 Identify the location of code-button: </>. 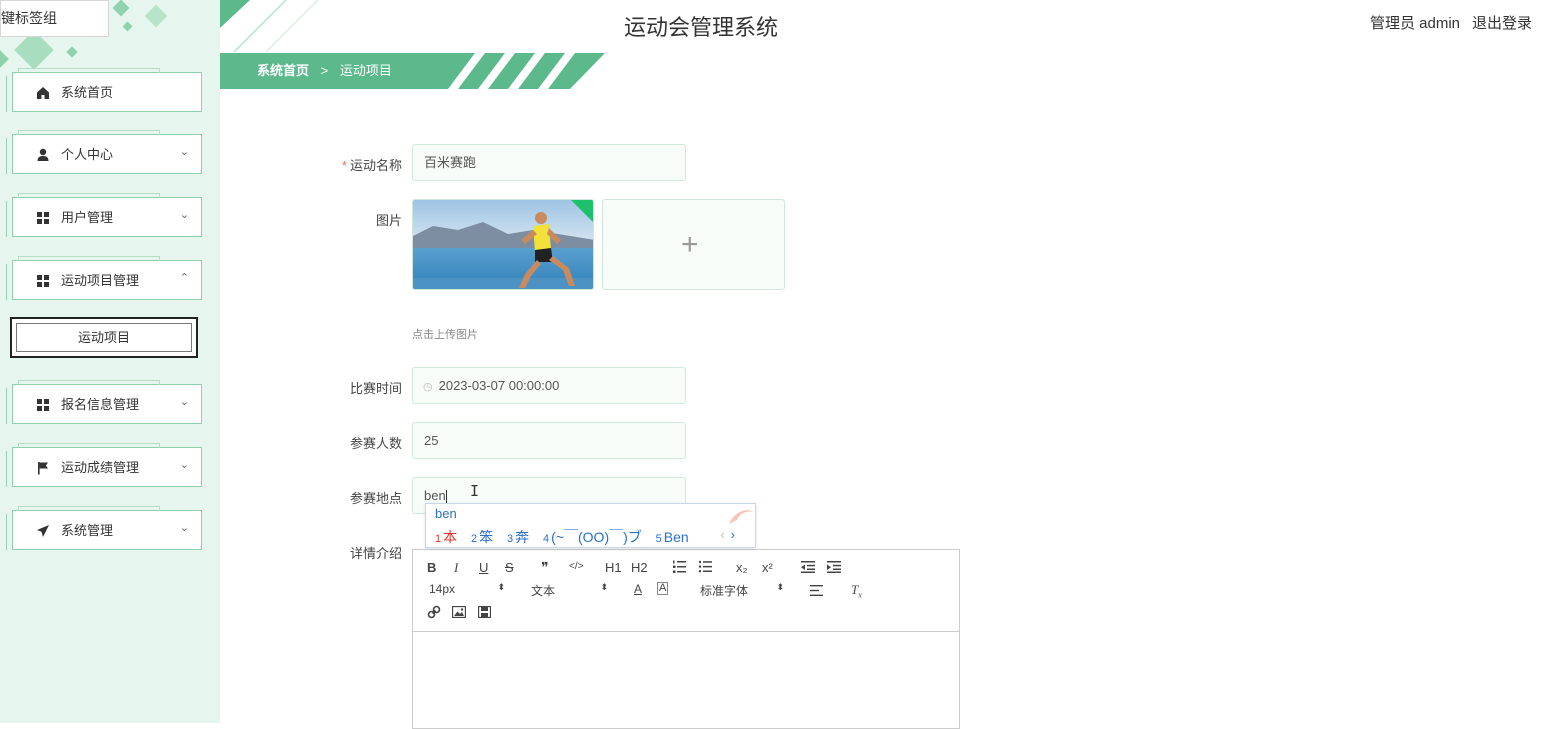
(576, 566).